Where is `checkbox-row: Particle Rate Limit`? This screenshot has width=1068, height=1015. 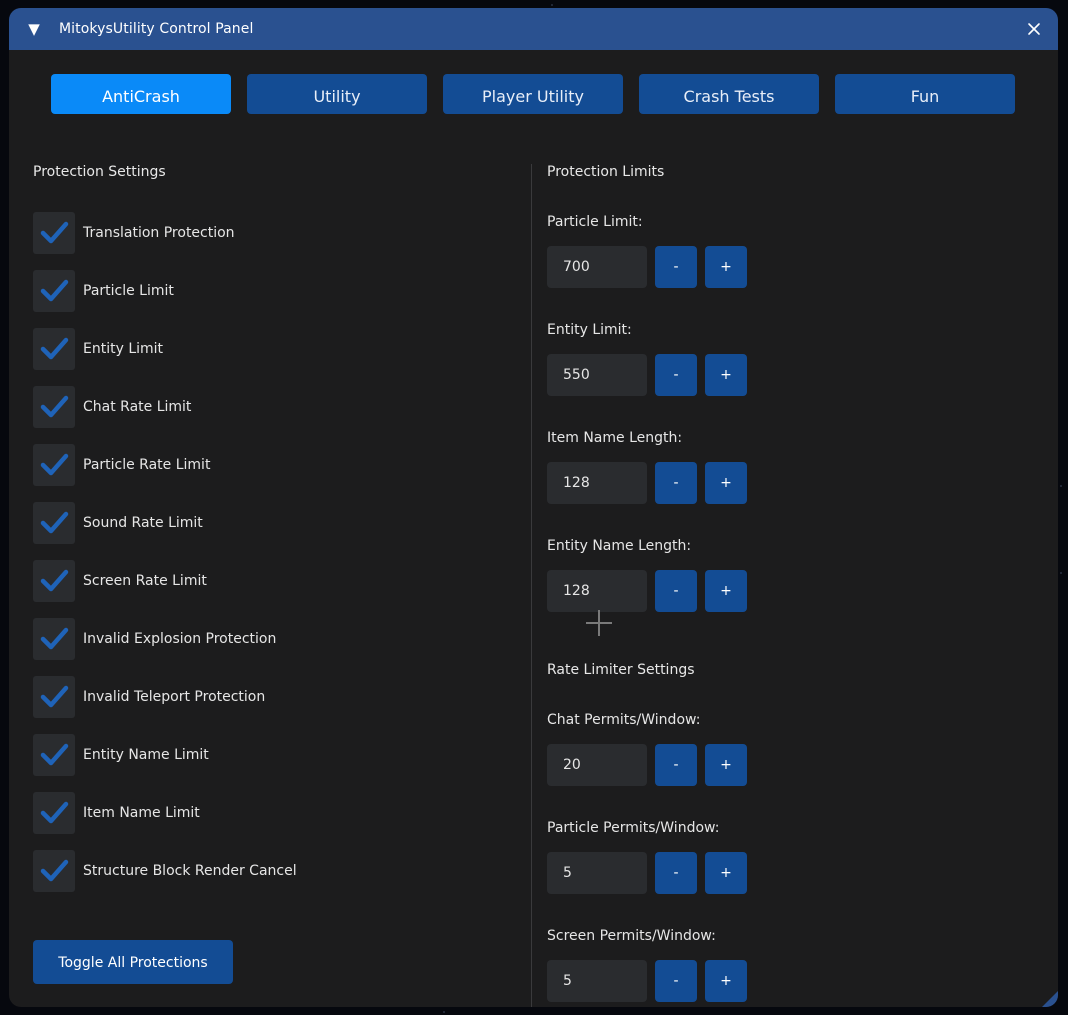
checkbox-row: Particle Rate Limit is located at coordinates (121, 465).